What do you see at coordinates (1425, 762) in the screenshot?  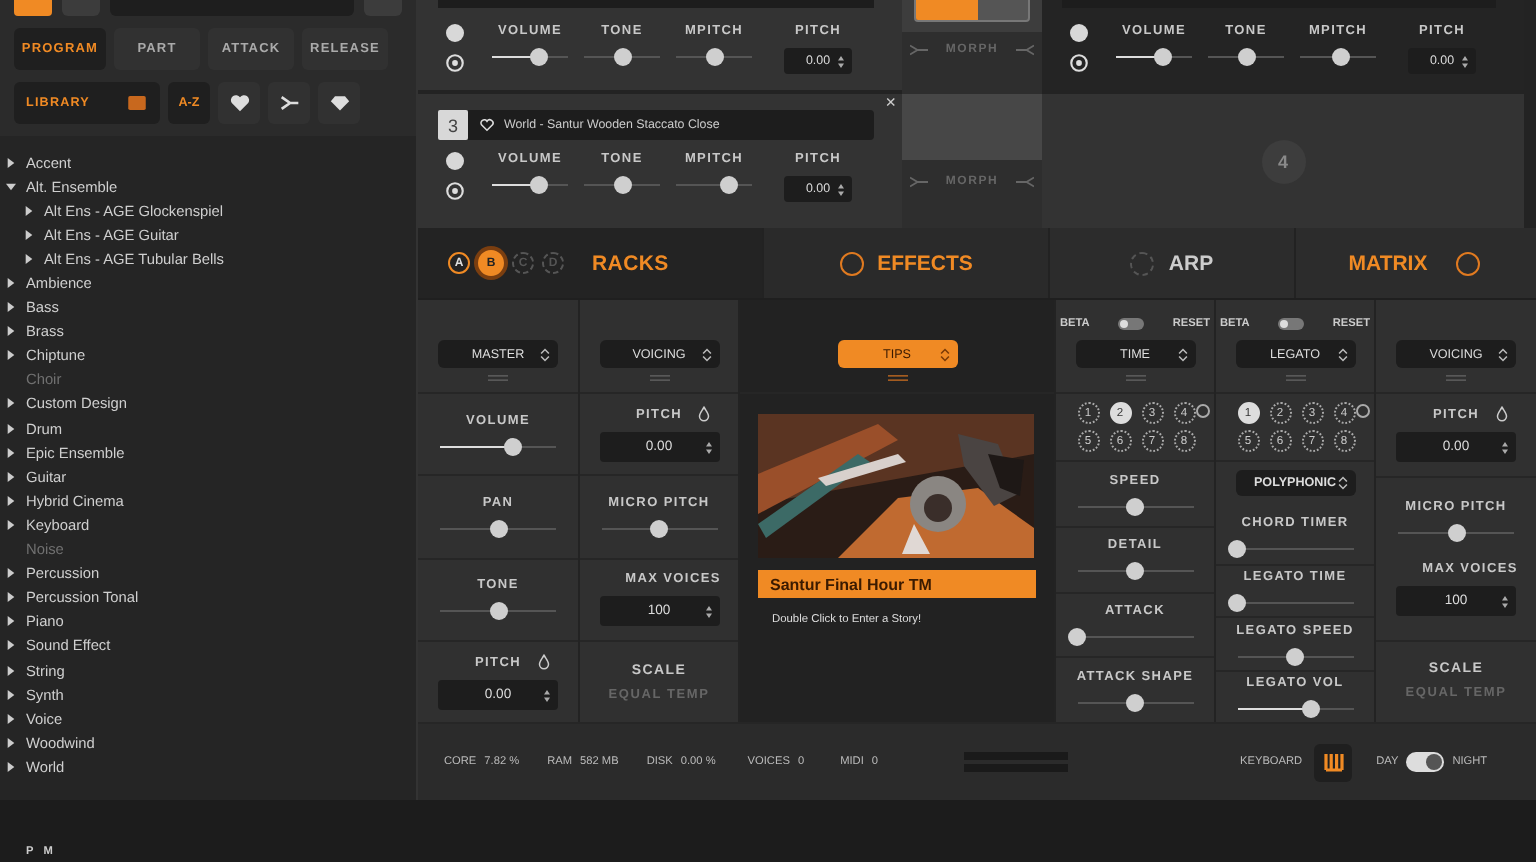 I see `theme-toggle` at bounding box center [1425, 762].